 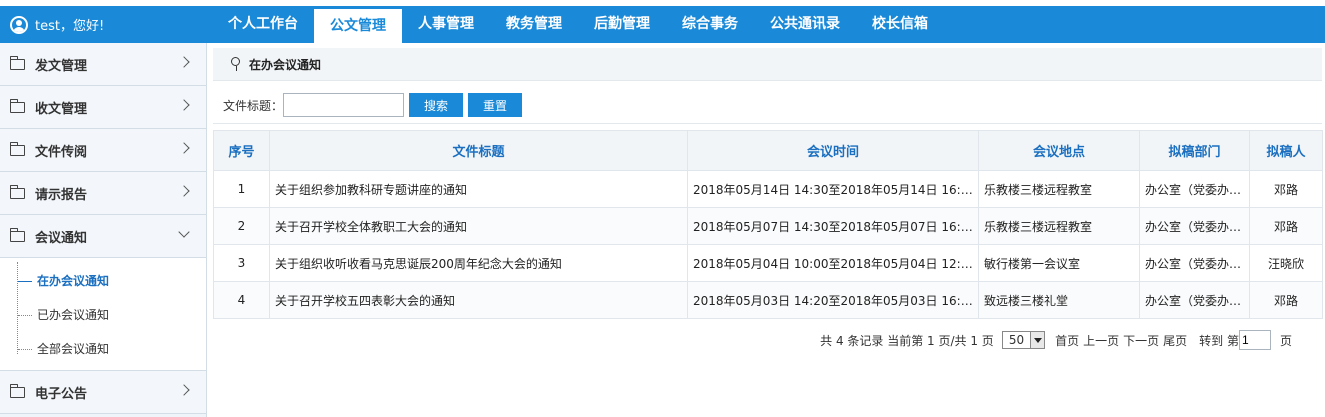 What do you see at coordinates (103, 281) in the screenshot?
I see `submenu-item-active-meetings: 在办会议通知` at bounding box center [103, 281].